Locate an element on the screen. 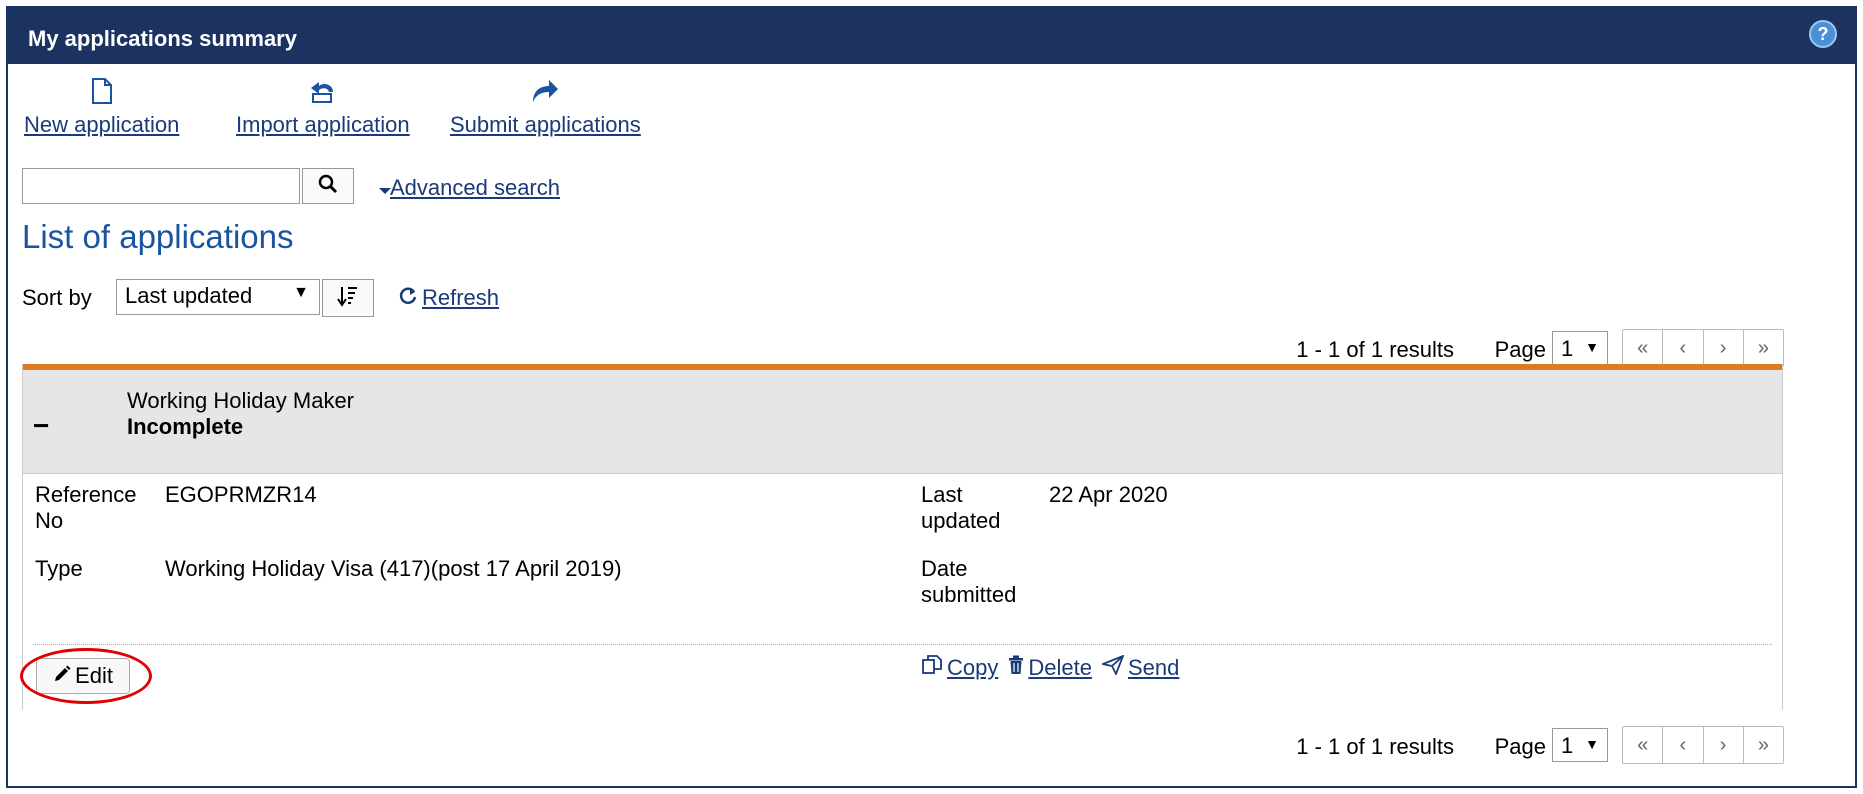 This screenshot has width=1863, height=794. application-name: Working Holiday Maker is located at coordinates (241, 400).